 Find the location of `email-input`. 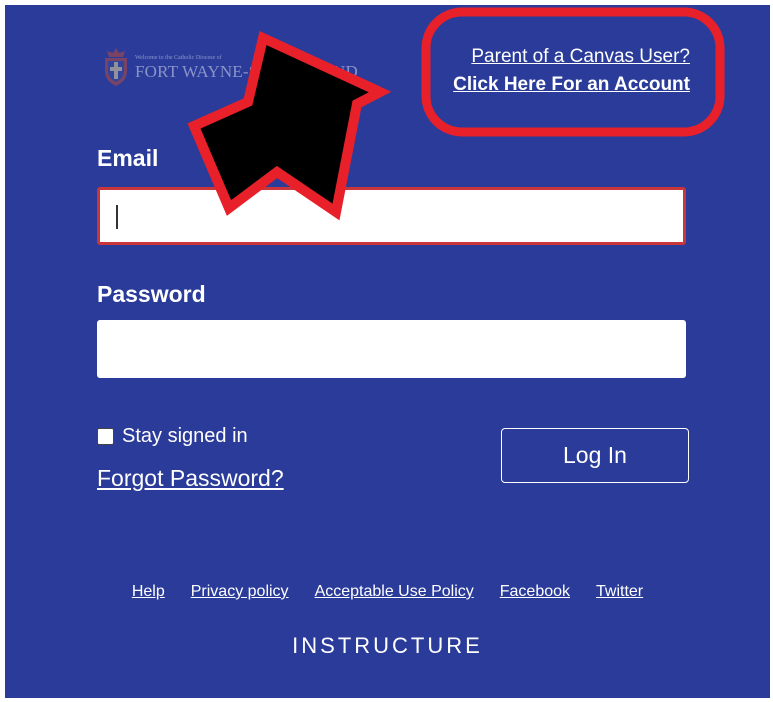

email-input is located at coordinates (391, 216).